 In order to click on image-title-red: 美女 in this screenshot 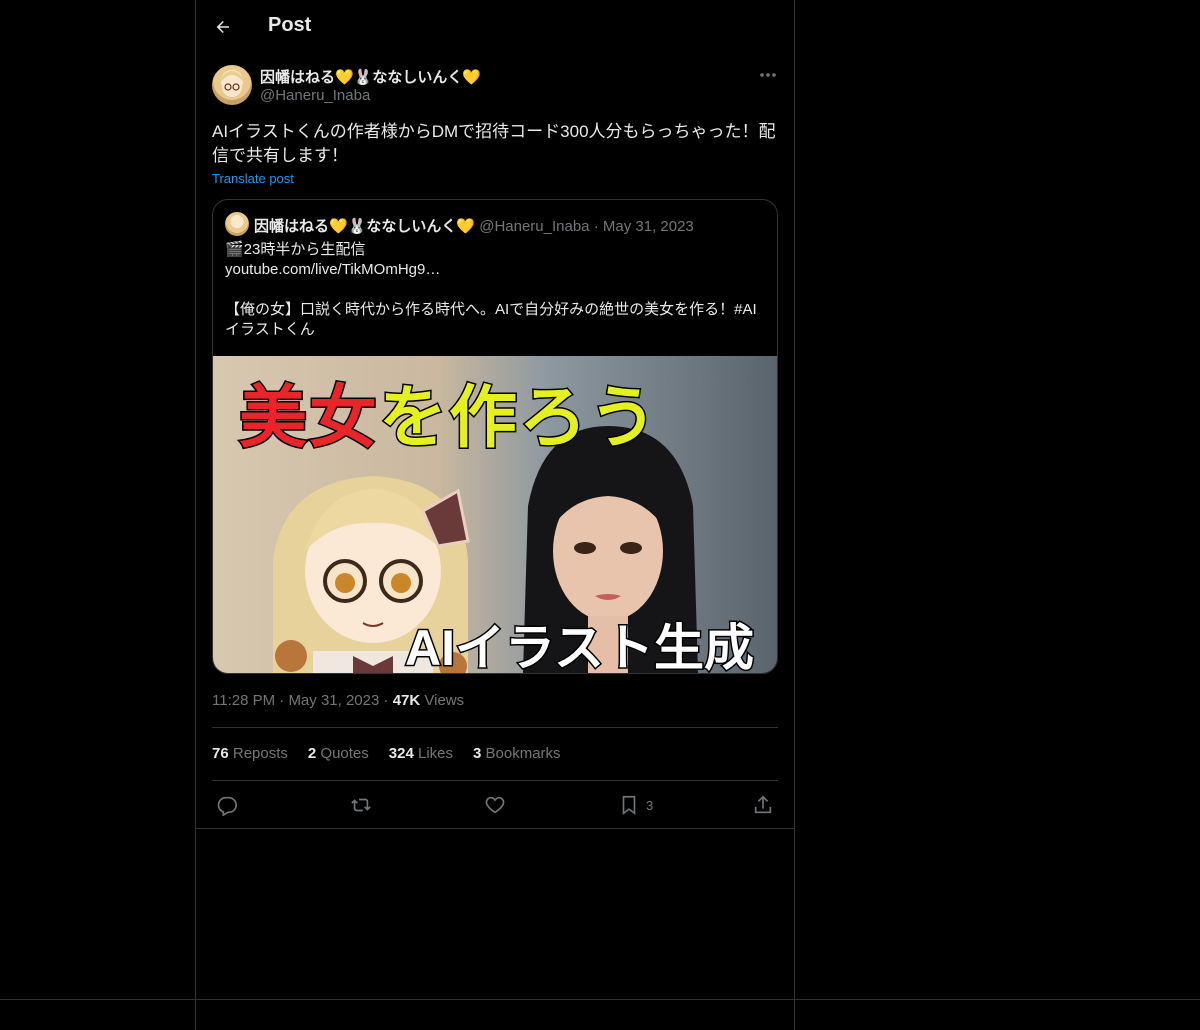, I will do `click(308, 418)`.